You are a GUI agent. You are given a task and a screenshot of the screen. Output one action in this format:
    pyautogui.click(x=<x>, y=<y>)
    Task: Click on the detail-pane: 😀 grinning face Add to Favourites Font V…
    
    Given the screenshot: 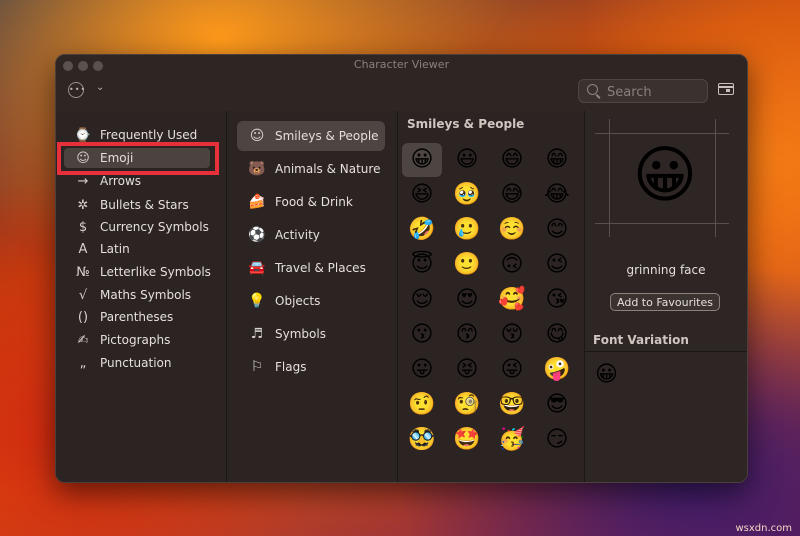 What is the action you would take?
    pyautogui.click(x=666, y=296)
    